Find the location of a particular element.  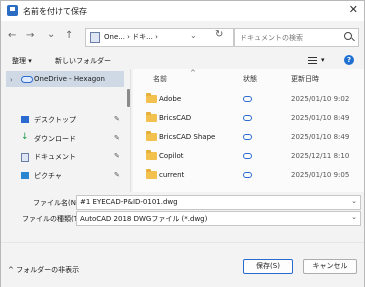

file-date: 2025/12/11 8:10 is located at coordinates (320, 156).